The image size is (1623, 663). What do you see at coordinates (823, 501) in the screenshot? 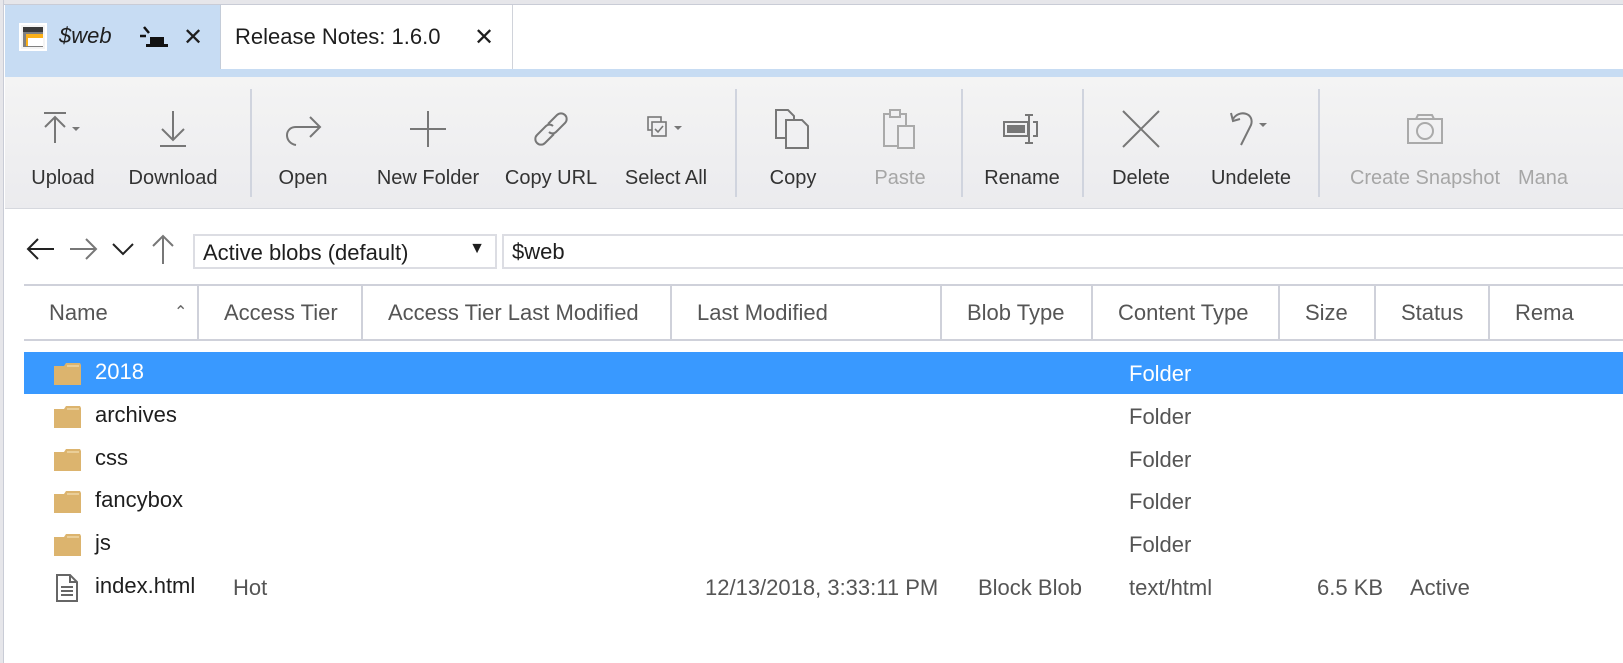
I see `table-row: fancybox Folder` at bounding box center [823, 501].